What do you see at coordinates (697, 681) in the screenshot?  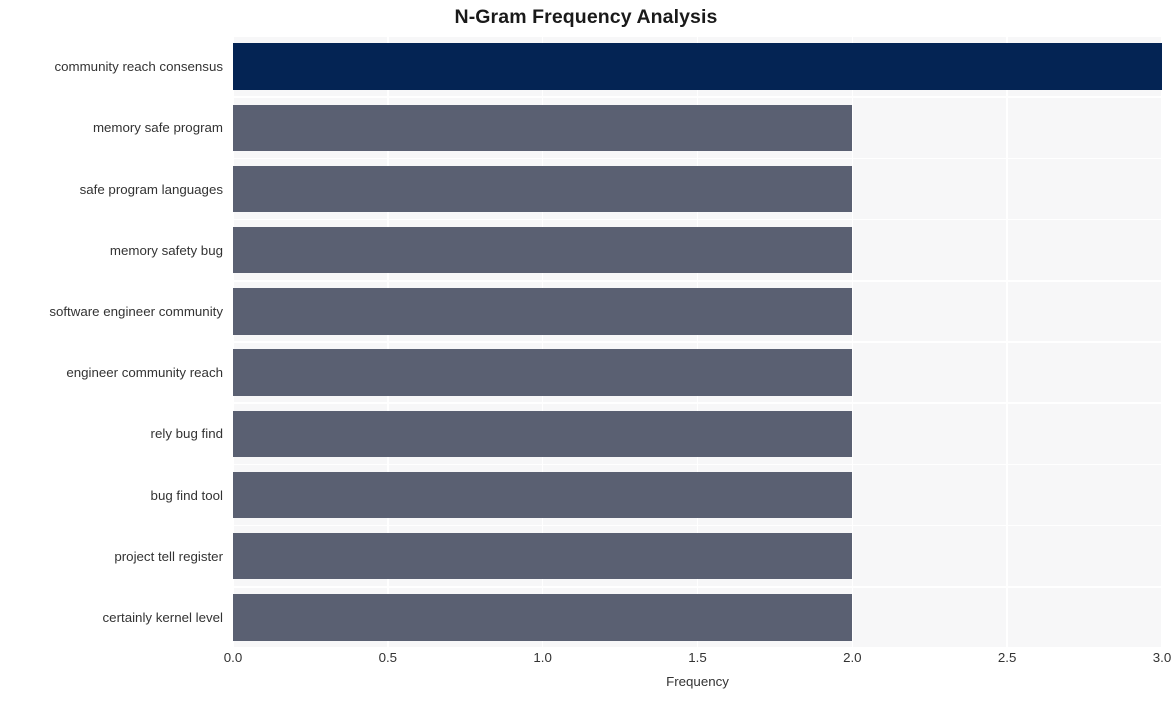 I see `x-axis-title: Frequency` at bounding box center [697, 681].